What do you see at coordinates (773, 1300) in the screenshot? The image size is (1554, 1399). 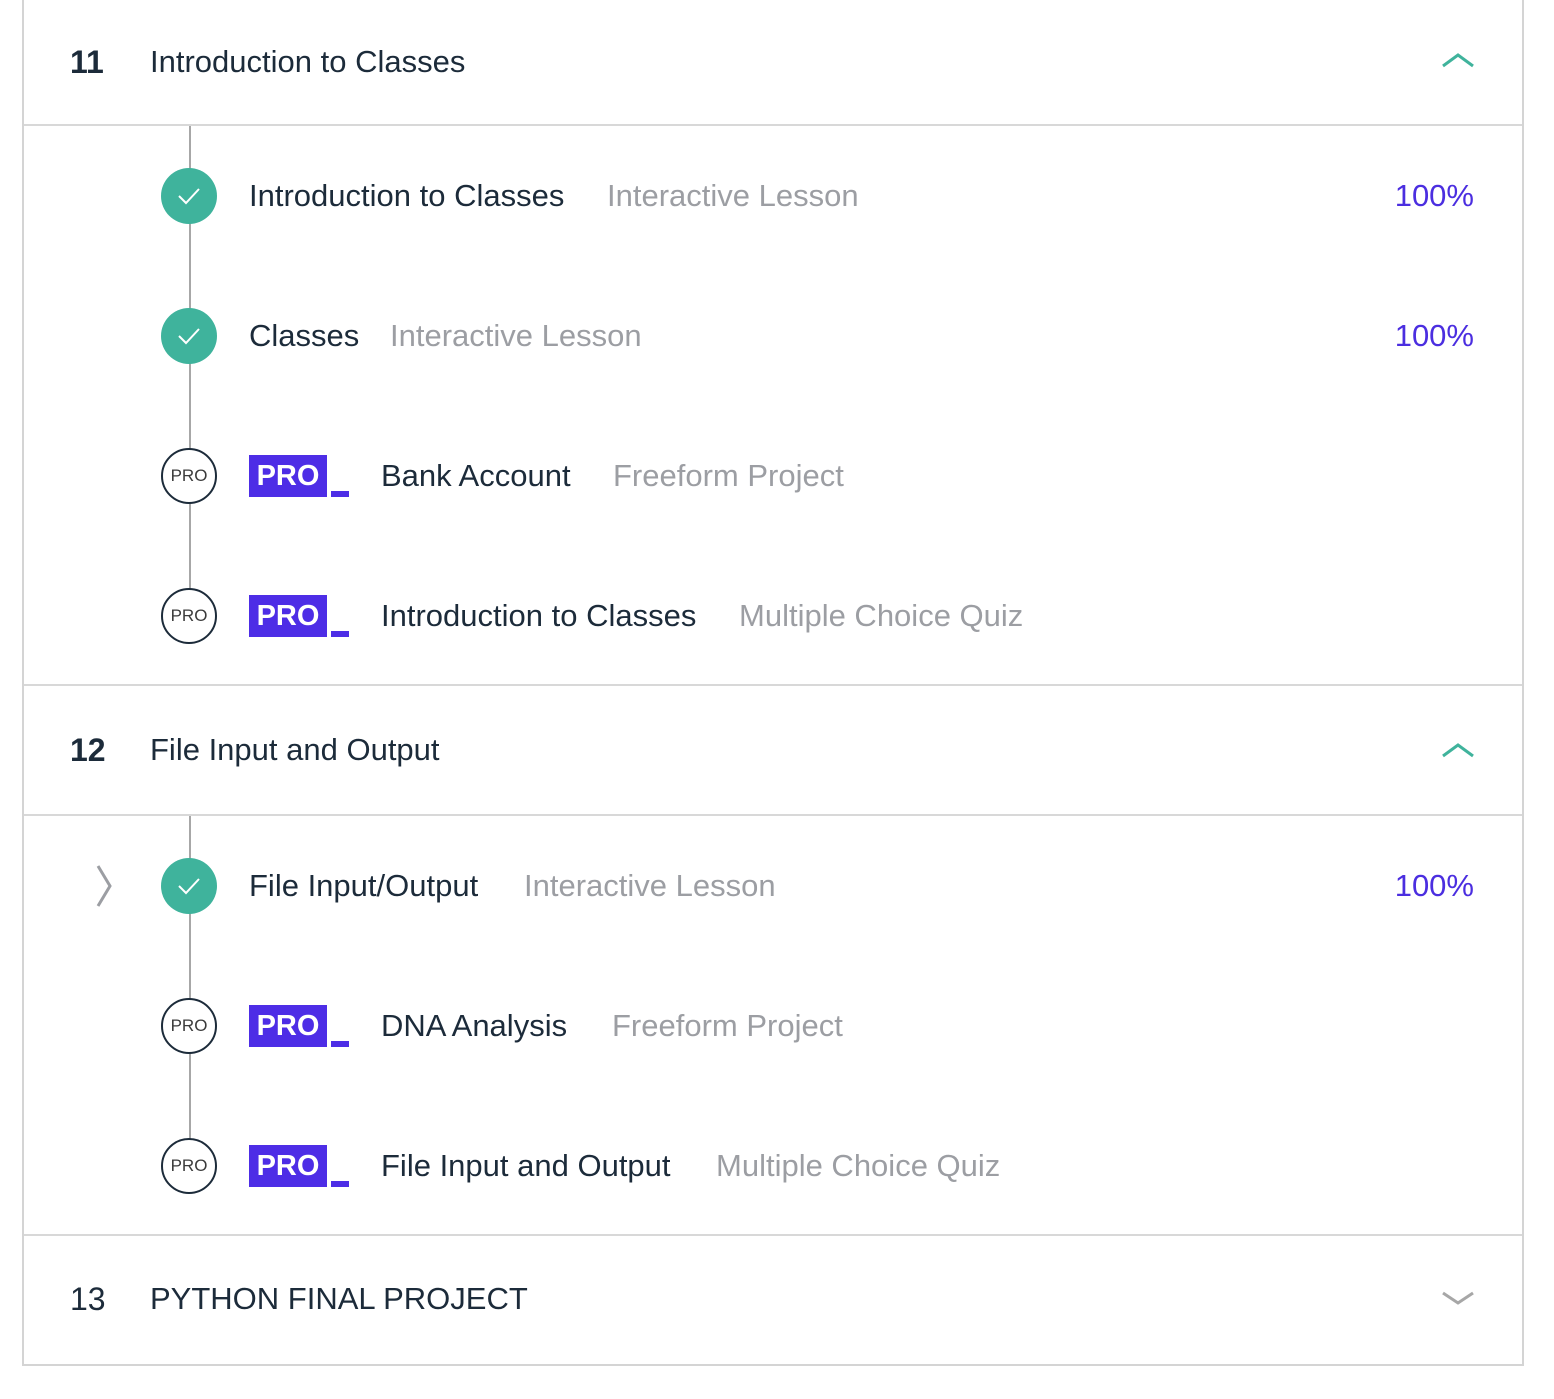 I see `module-header-13: 13 PYTHON FINAL PROJECT` at bounding box center [773, 1300].